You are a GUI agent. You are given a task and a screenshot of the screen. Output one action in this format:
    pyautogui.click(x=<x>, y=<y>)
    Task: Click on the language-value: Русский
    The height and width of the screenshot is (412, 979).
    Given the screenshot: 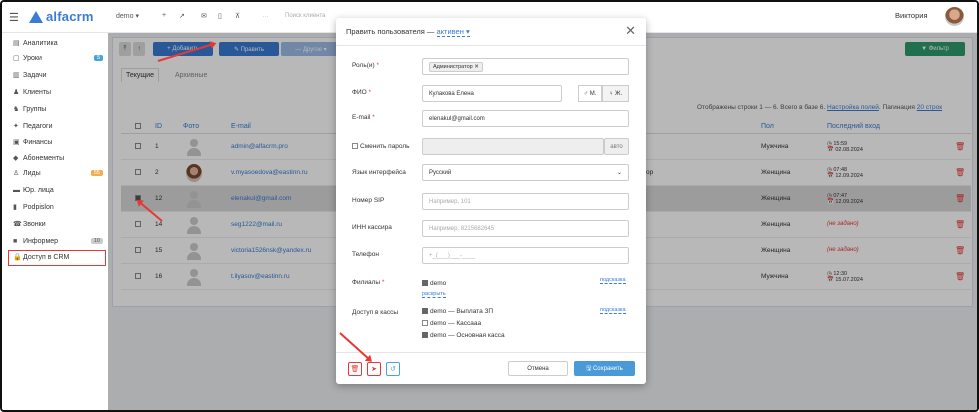 What is the action you would take?
    pyautogui.click(x=440, y=172)
    